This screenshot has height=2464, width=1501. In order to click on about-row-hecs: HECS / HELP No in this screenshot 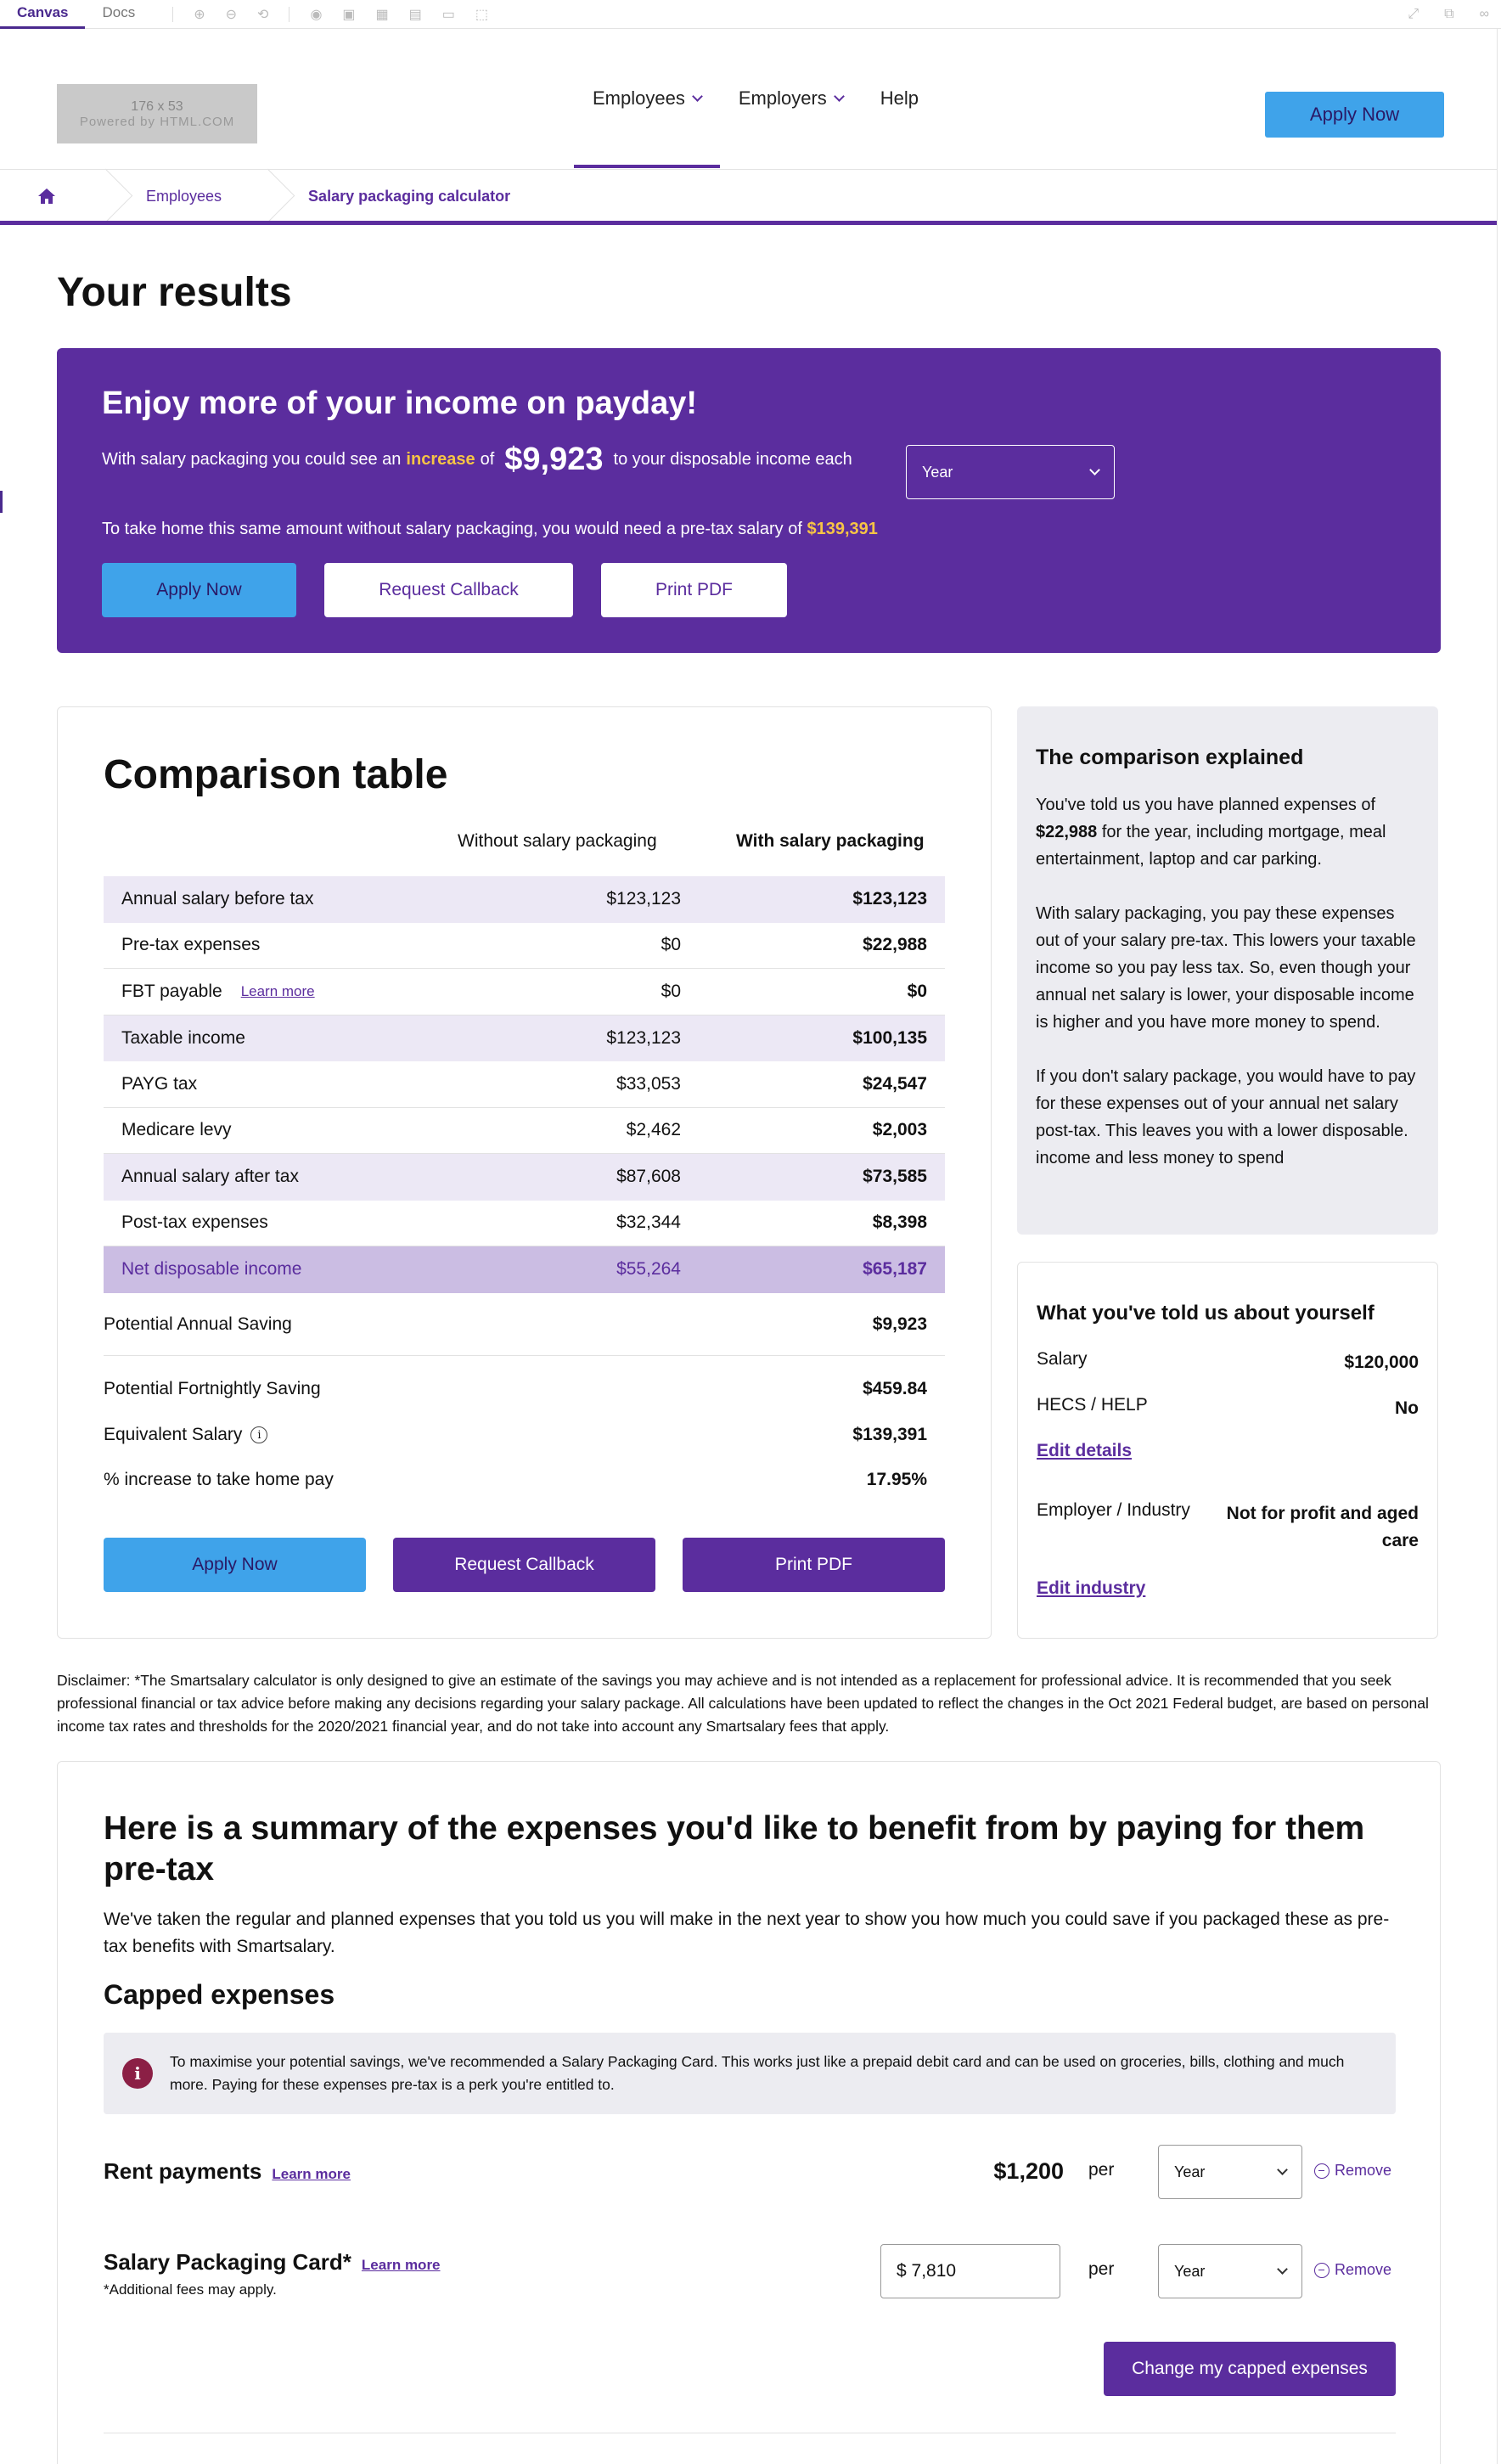, I will do `click(1228, 1408)`.